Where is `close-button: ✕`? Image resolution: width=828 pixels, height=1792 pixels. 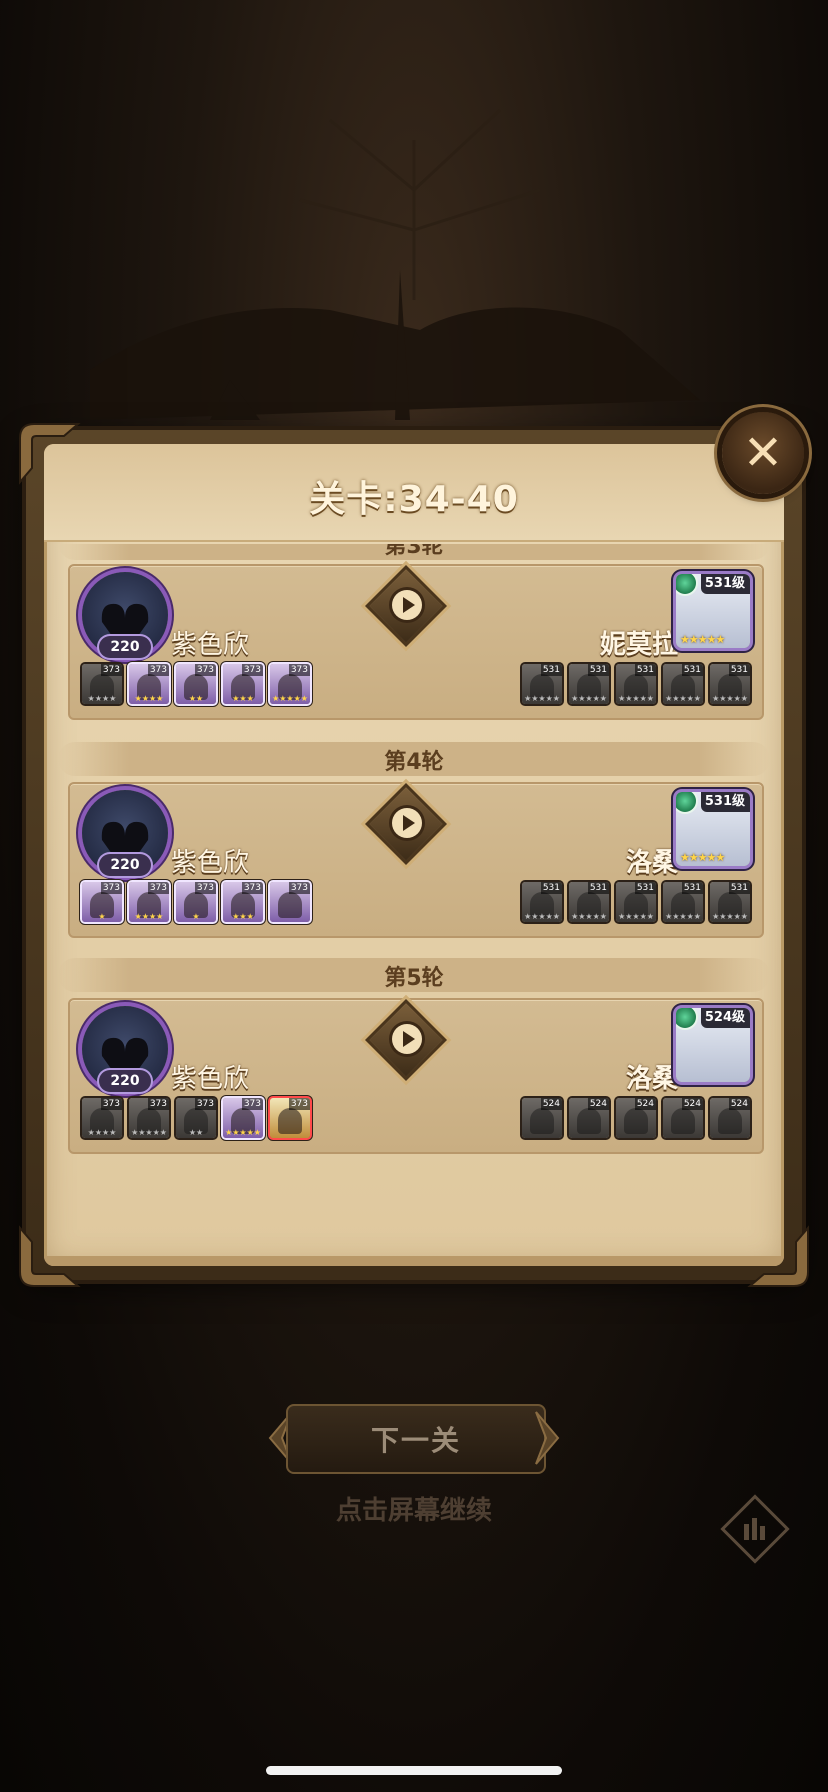 close-button: ✕ is located at coordinates (763, 453).